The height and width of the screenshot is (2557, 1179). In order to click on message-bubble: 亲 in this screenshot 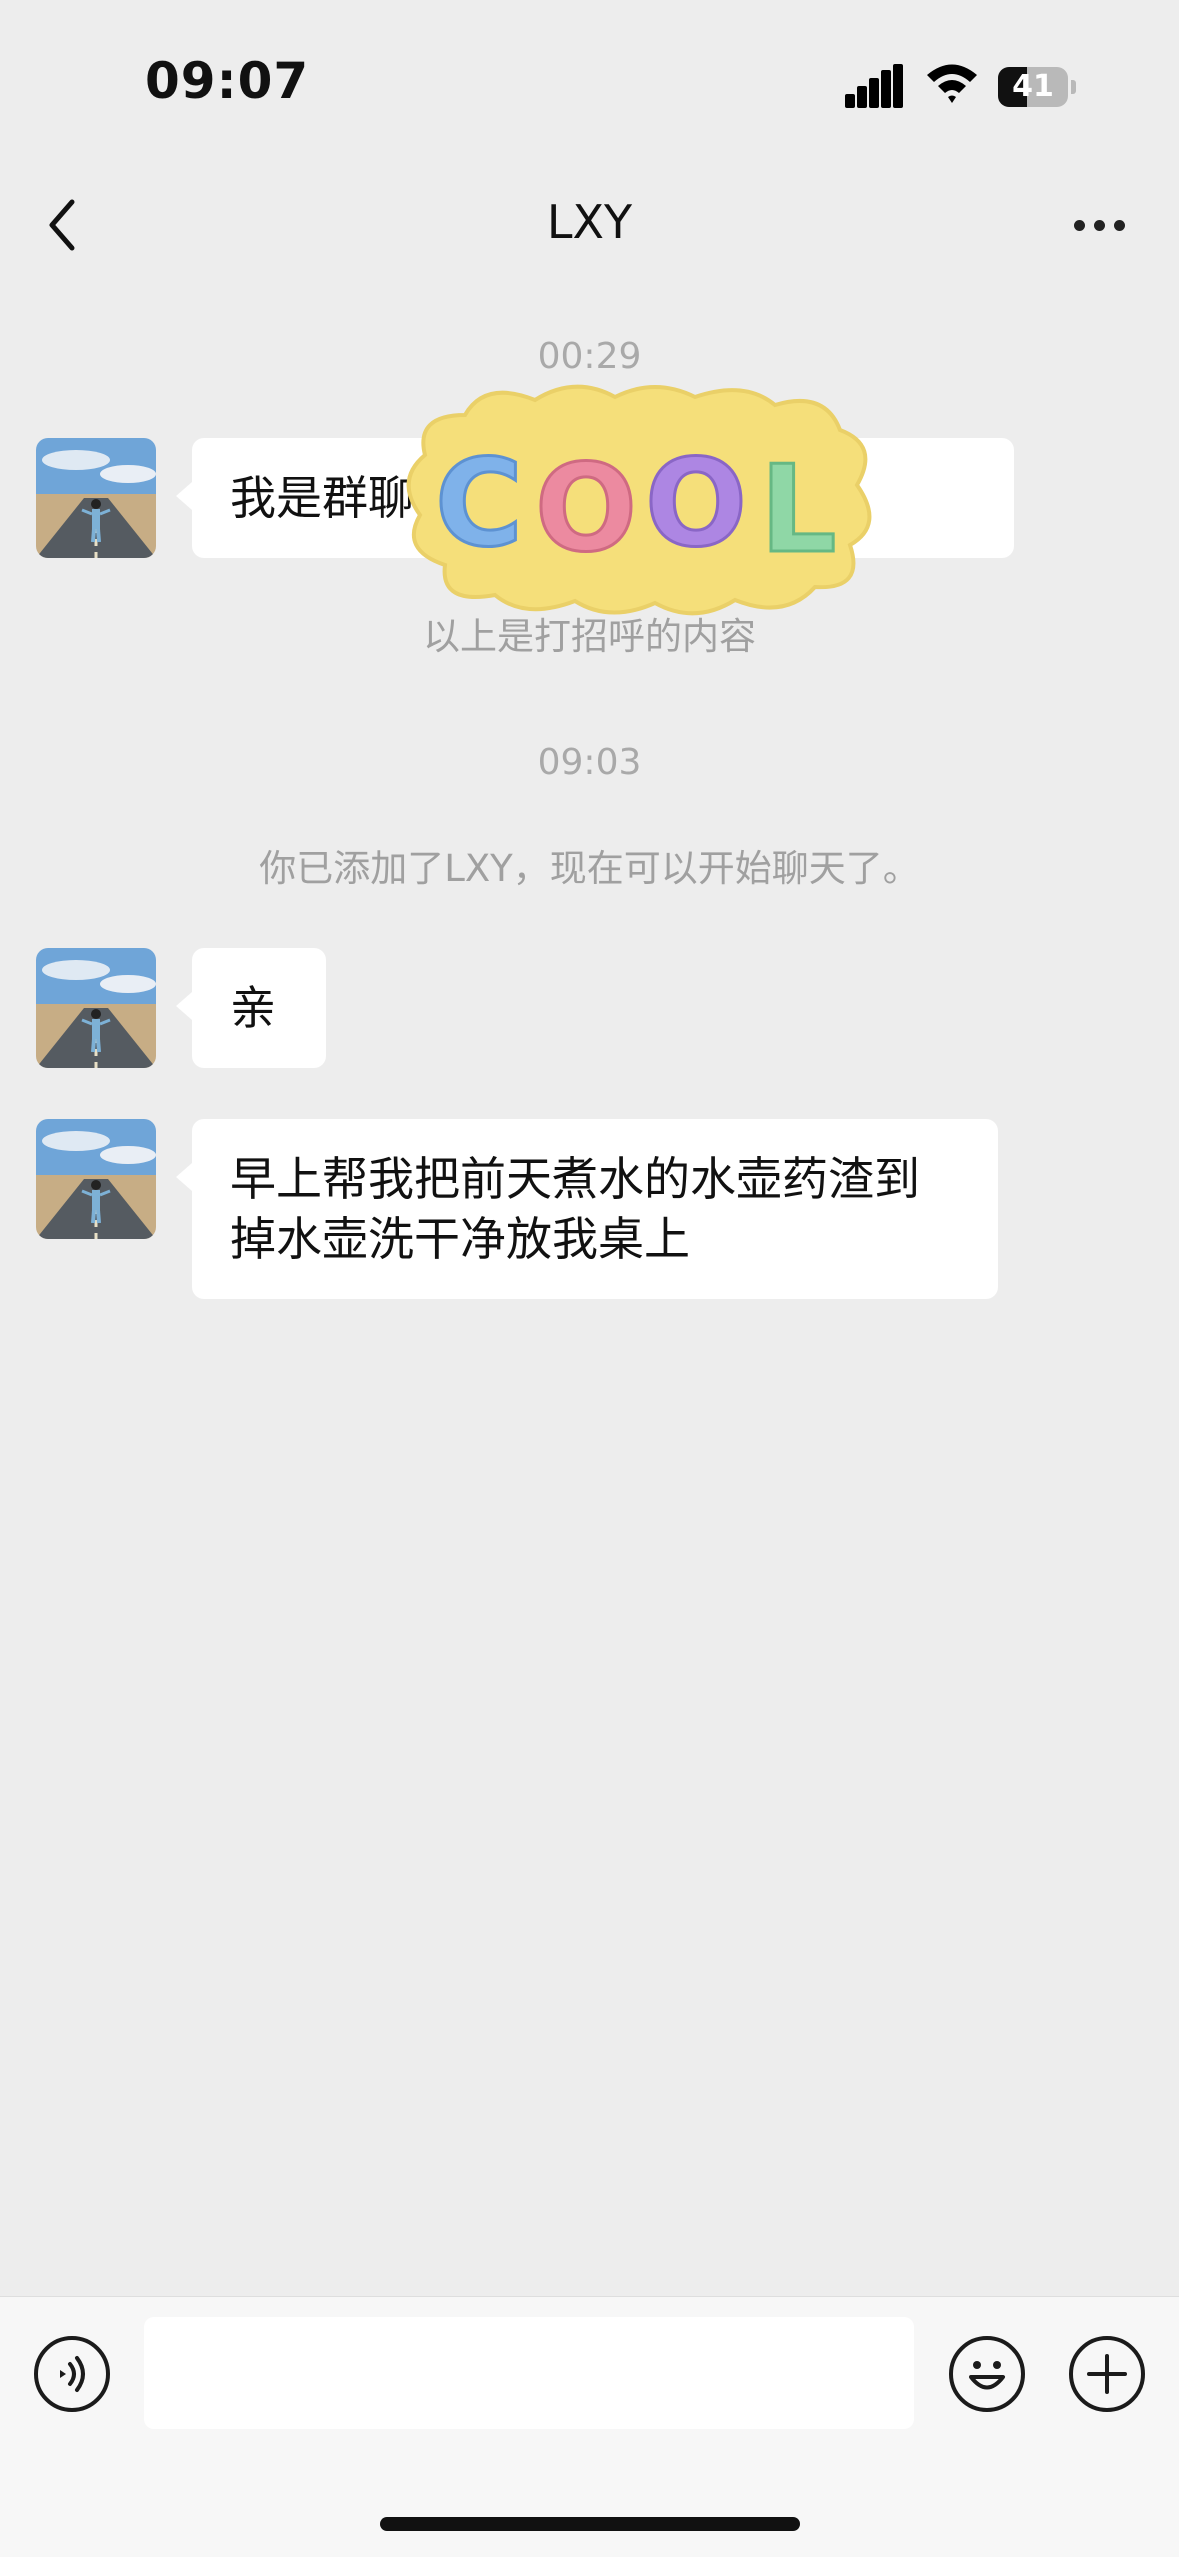, I will do `click(251, 1008)`.